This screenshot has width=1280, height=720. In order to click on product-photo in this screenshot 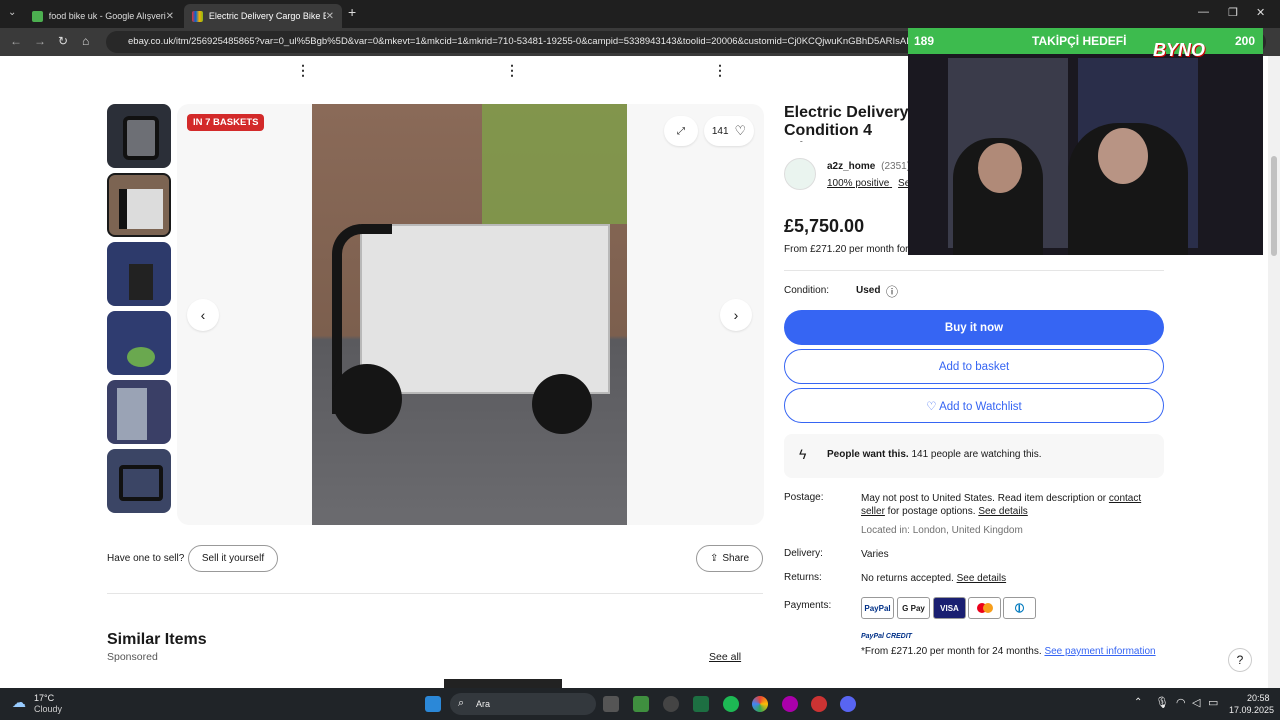, I will do `click(469, 314)`.